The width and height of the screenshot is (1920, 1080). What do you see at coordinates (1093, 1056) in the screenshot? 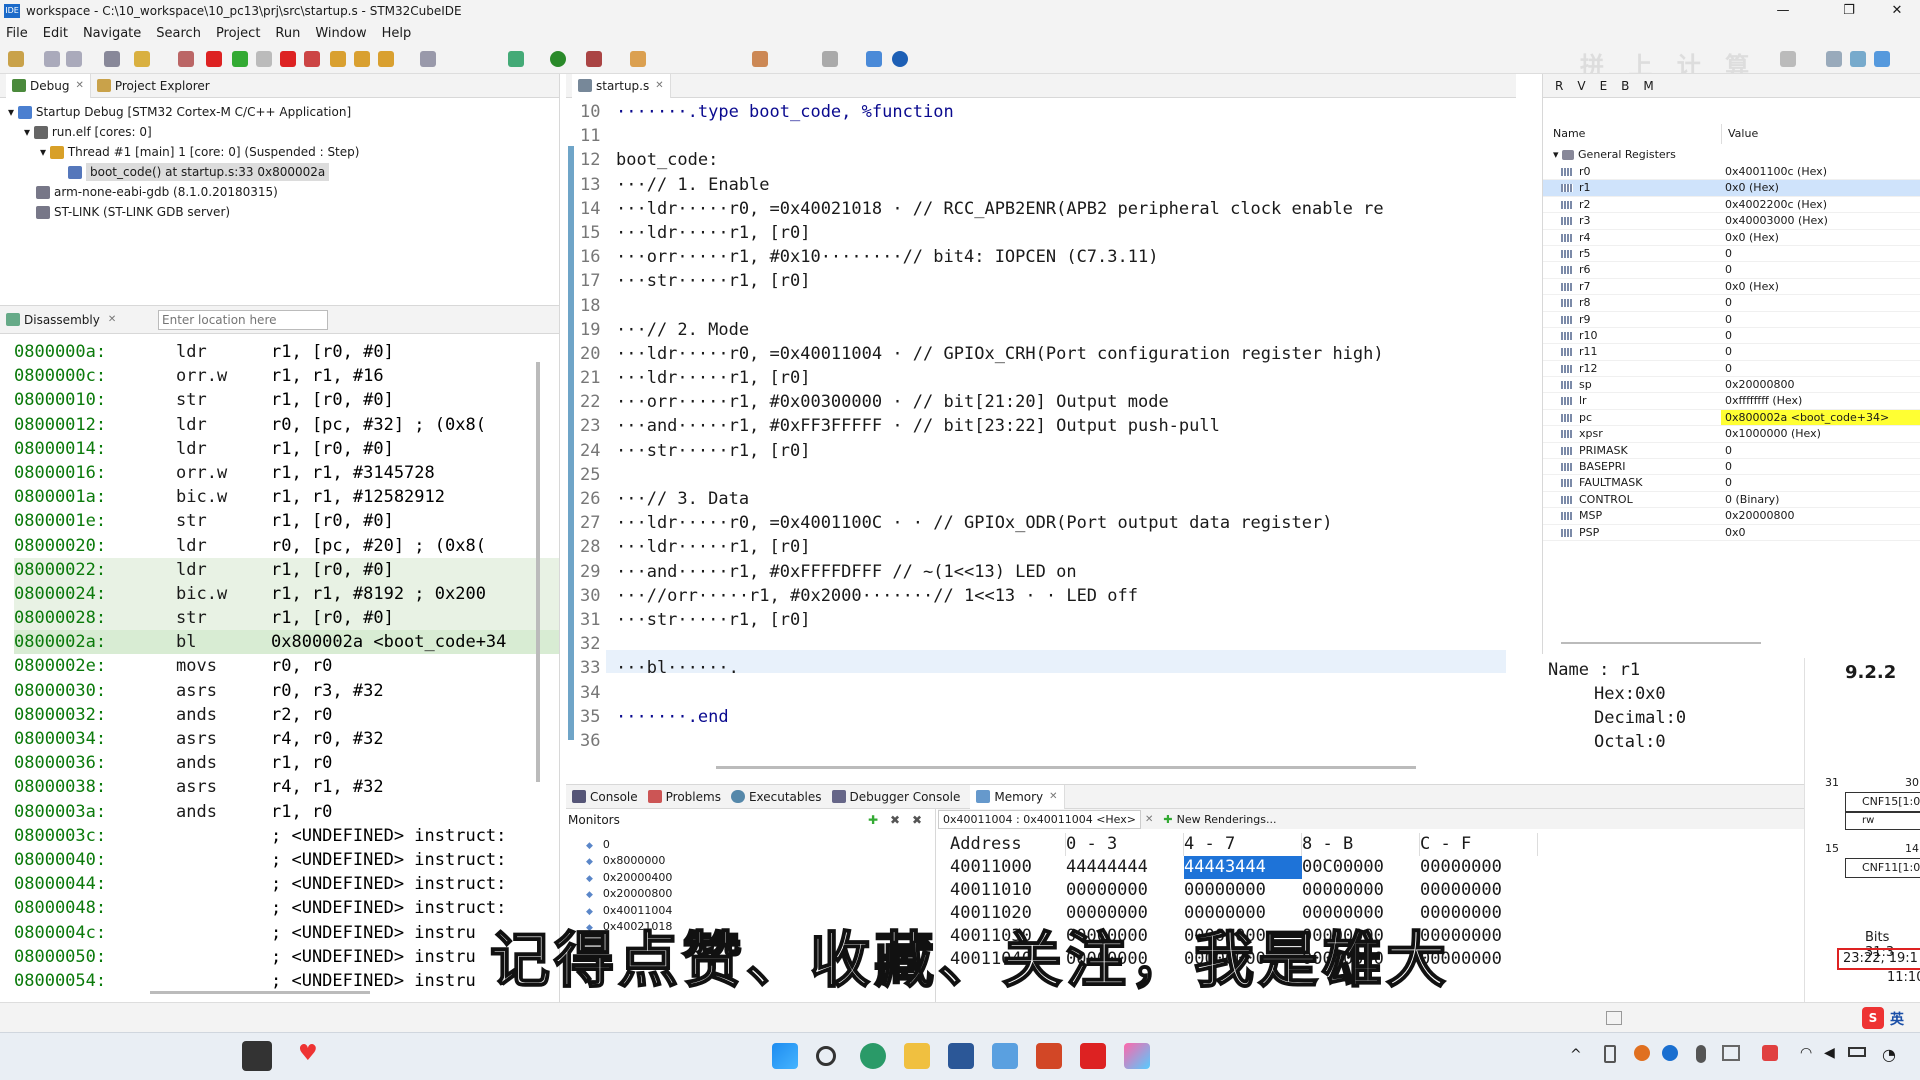
I see `pdf-icon` at bounding box center [1093, 1056].